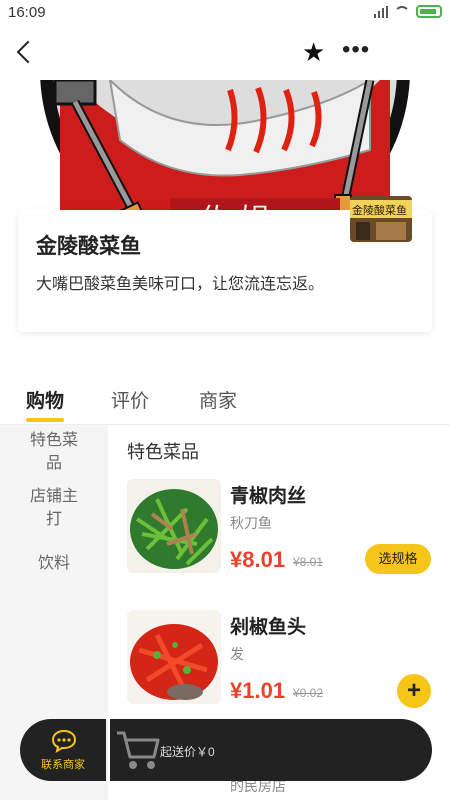  I want to click on add-to-cart-button: +, so click(414, 691).